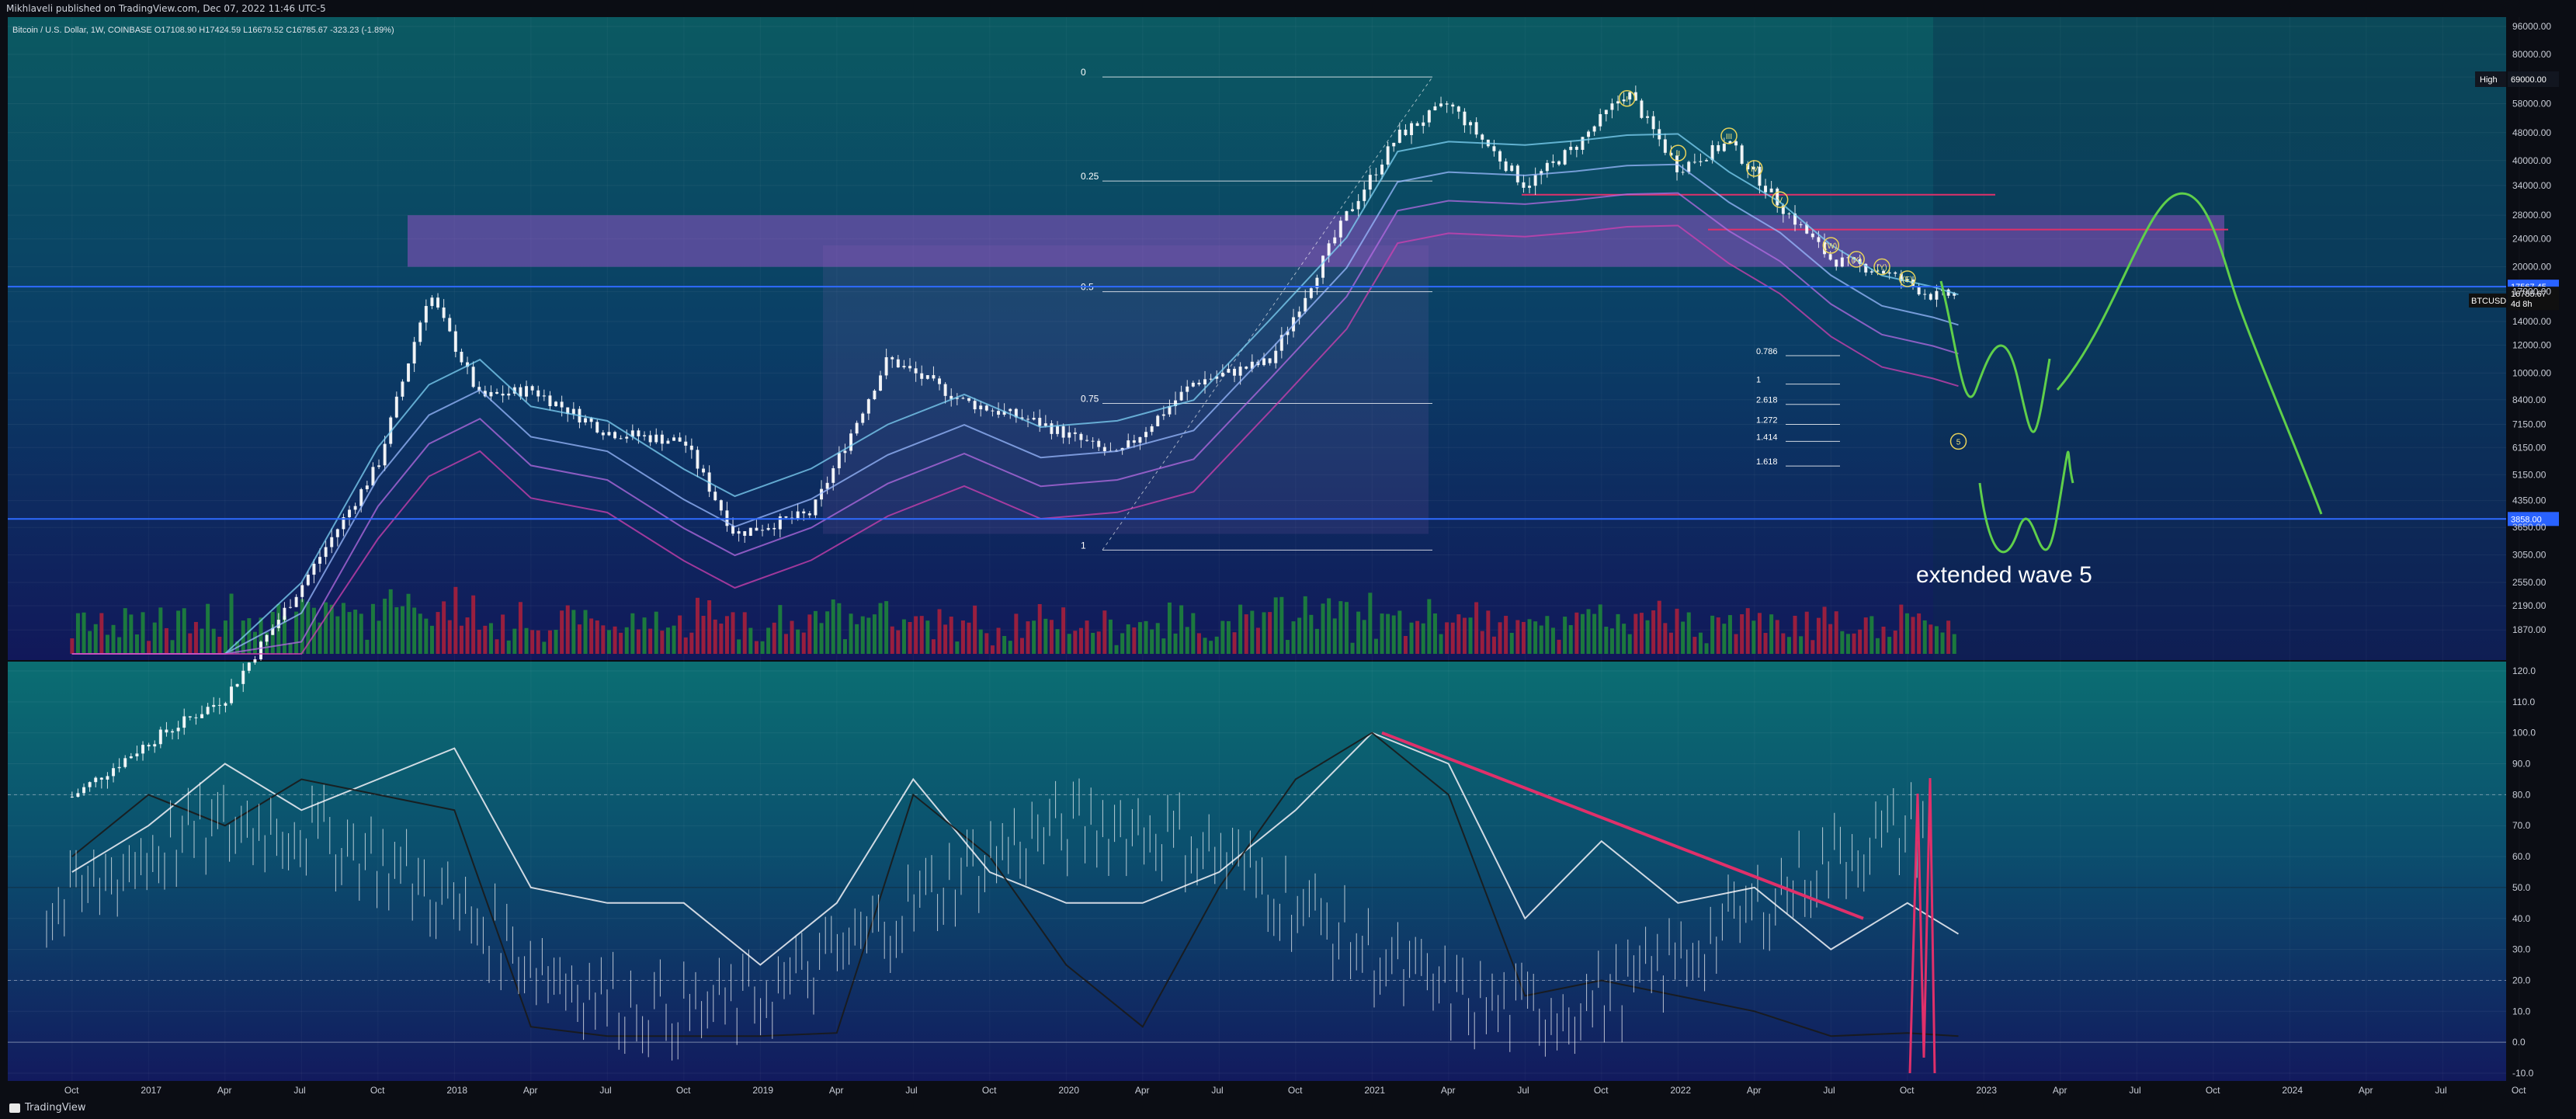  Describe the element at coordinates (2489, 80) in the screenshot. I see `high-label: High` at that location.